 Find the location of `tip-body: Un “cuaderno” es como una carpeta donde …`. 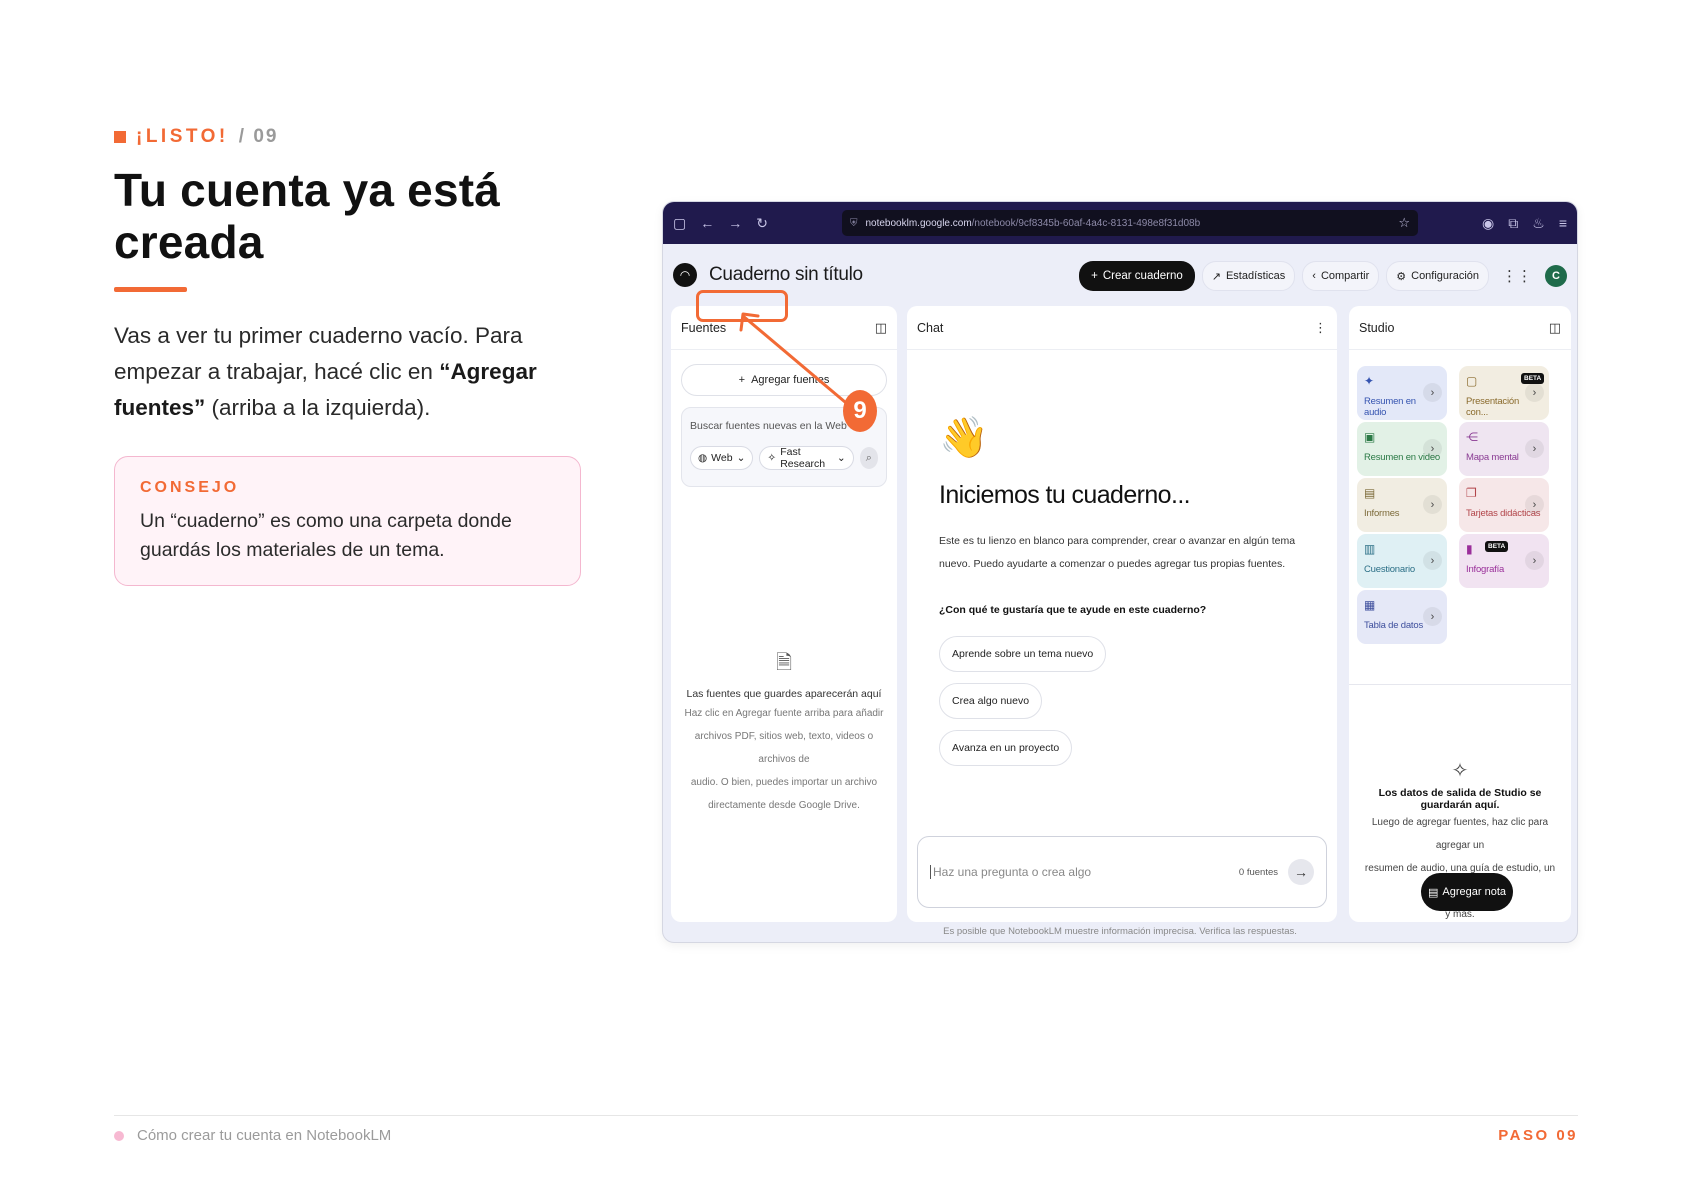

tip-body: Un “cuaderno” es como una carpeta donde … is located at coordinates (326, 535).